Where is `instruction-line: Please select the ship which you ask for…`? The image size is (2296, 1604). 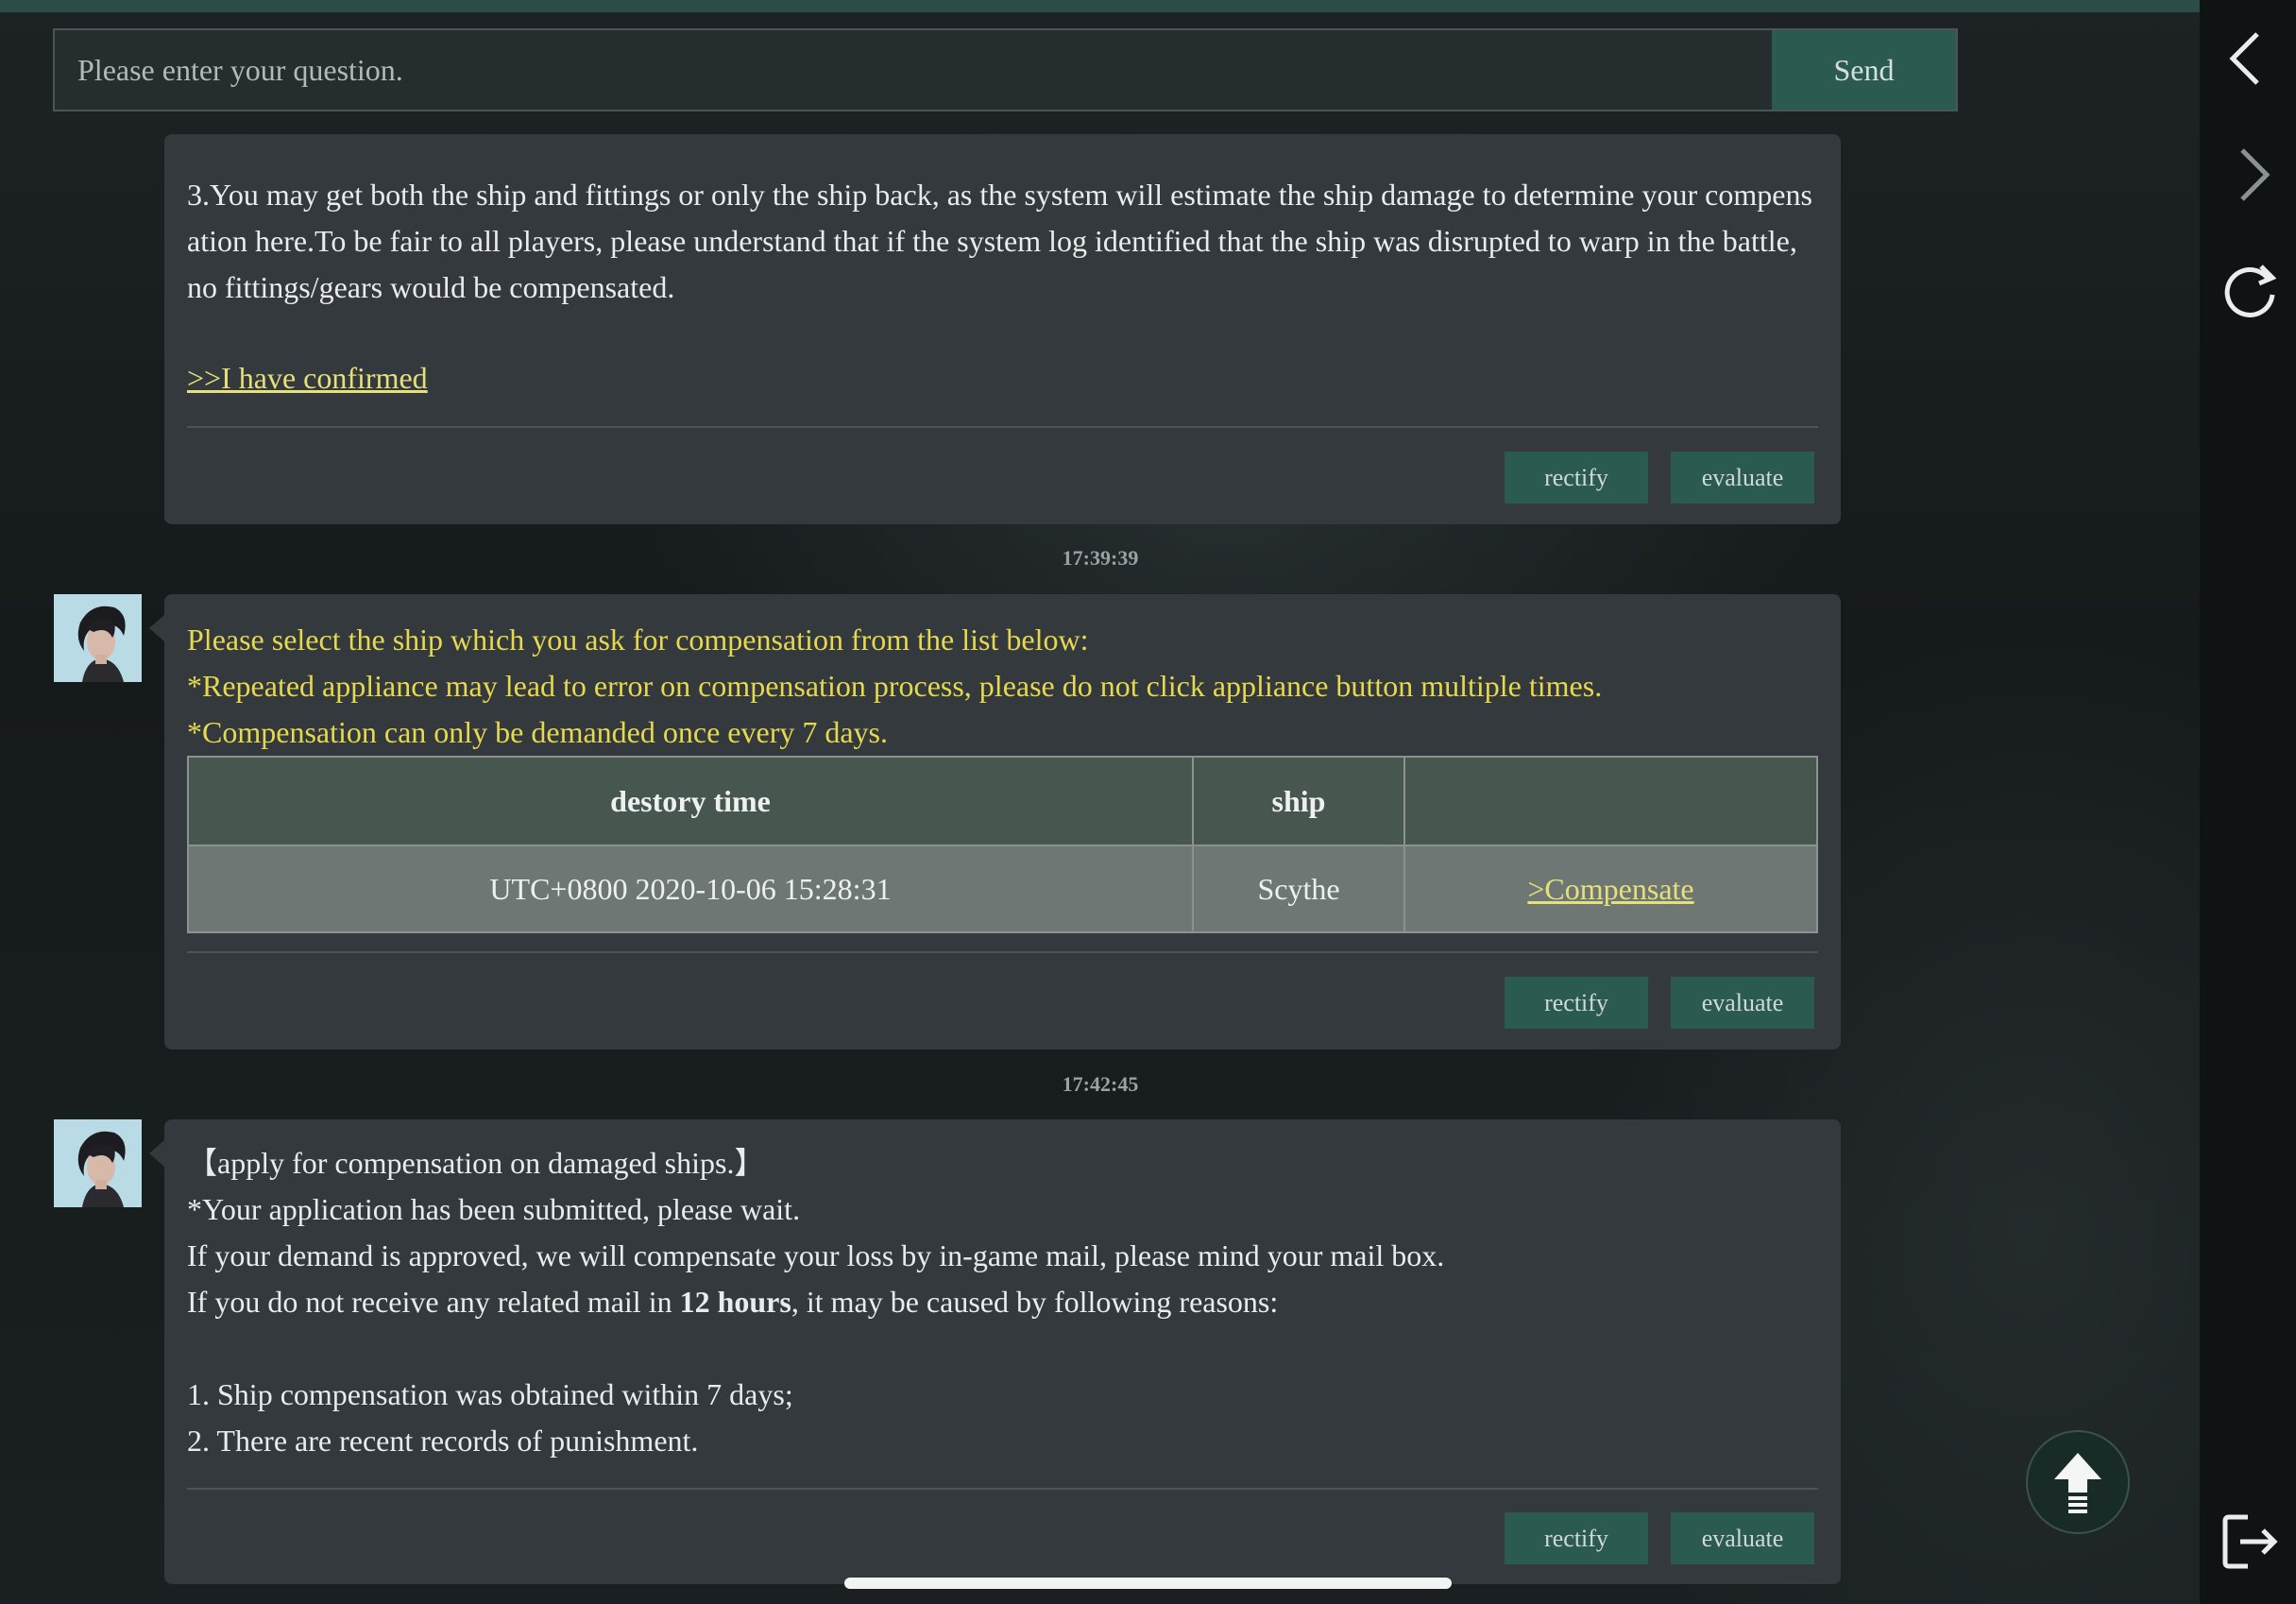
instruction-line: Please select the ship which you ask for… is located at coordinates (638, 640).